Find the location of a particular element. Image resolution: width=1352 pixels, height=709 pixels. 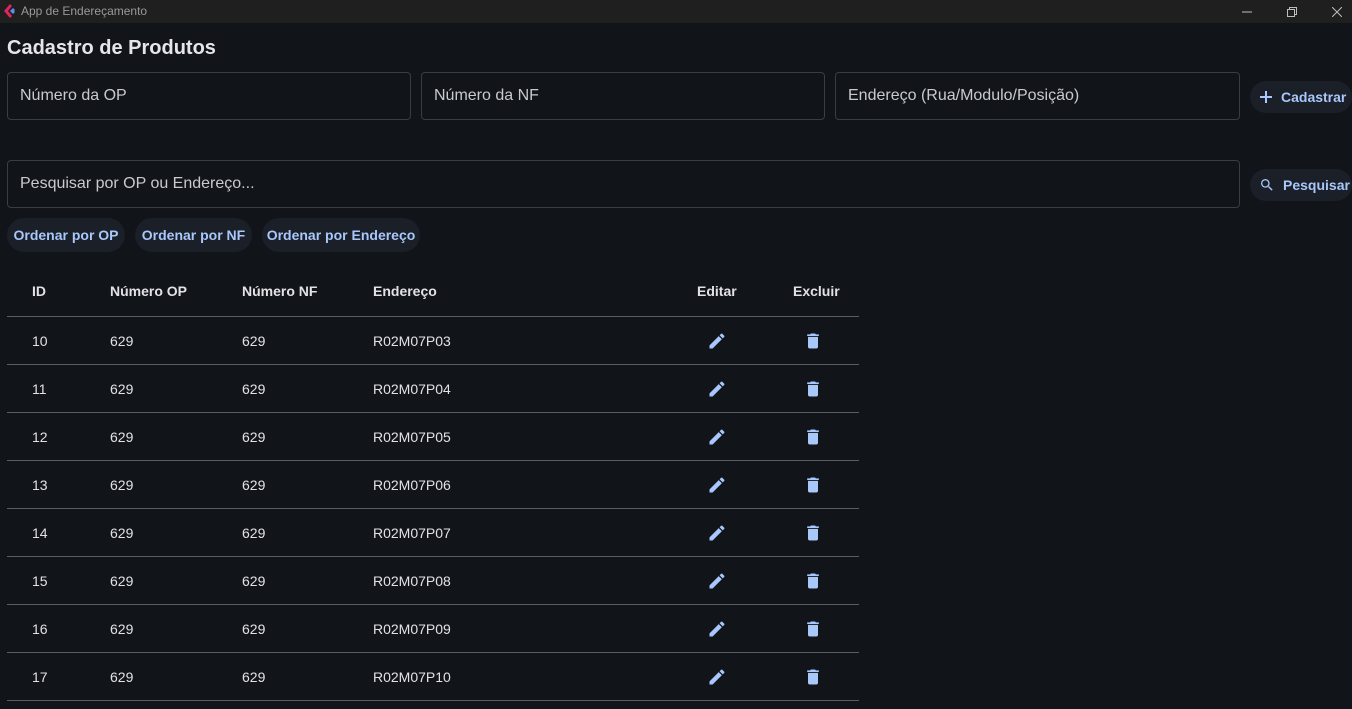

table-row: 11 629 629 R02M07P04 is located at coordinates (433, 389).